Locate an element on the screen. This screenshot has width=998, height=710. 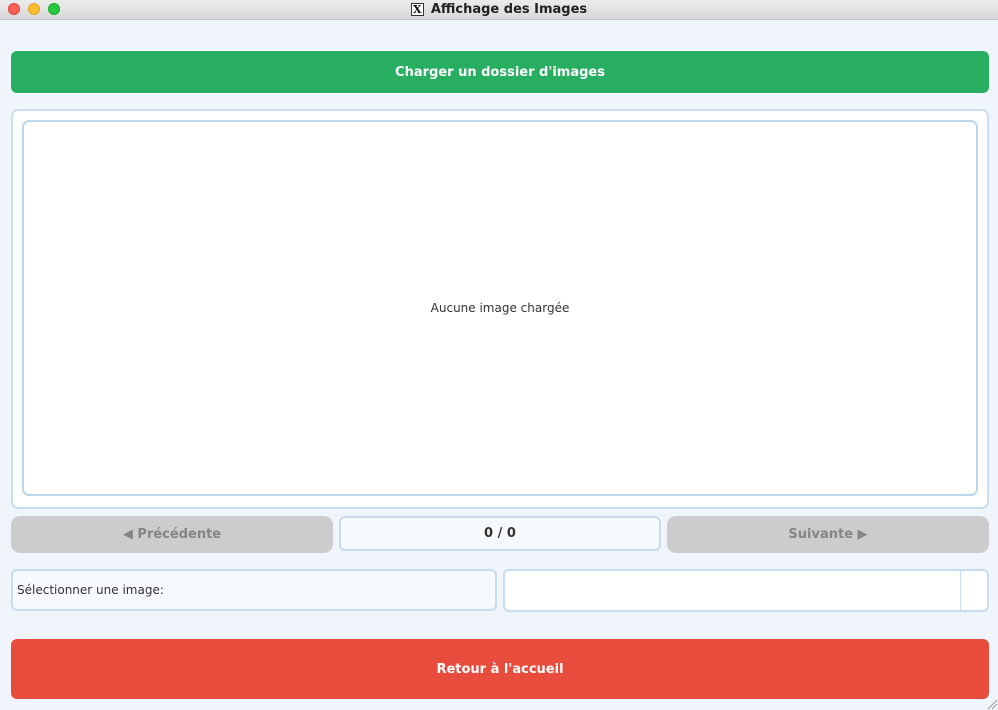
title-wrap: X Affichage des Images is located at coordinates (499, 9).